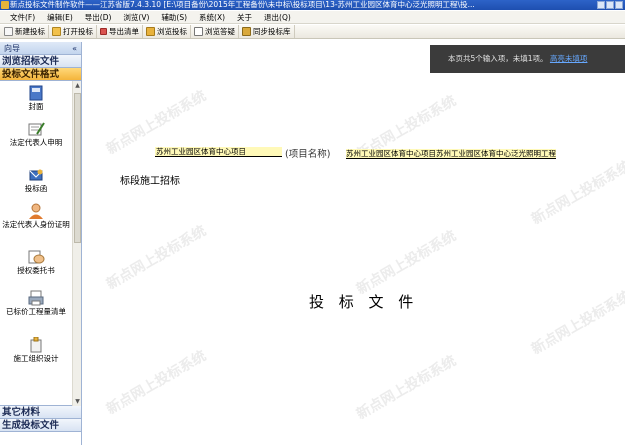 This screenshot has width=625, height=445. Describe the element at coordinates (36, 358) in the screenshot. I see `nav-item-label: 施工组织设计` at that location.